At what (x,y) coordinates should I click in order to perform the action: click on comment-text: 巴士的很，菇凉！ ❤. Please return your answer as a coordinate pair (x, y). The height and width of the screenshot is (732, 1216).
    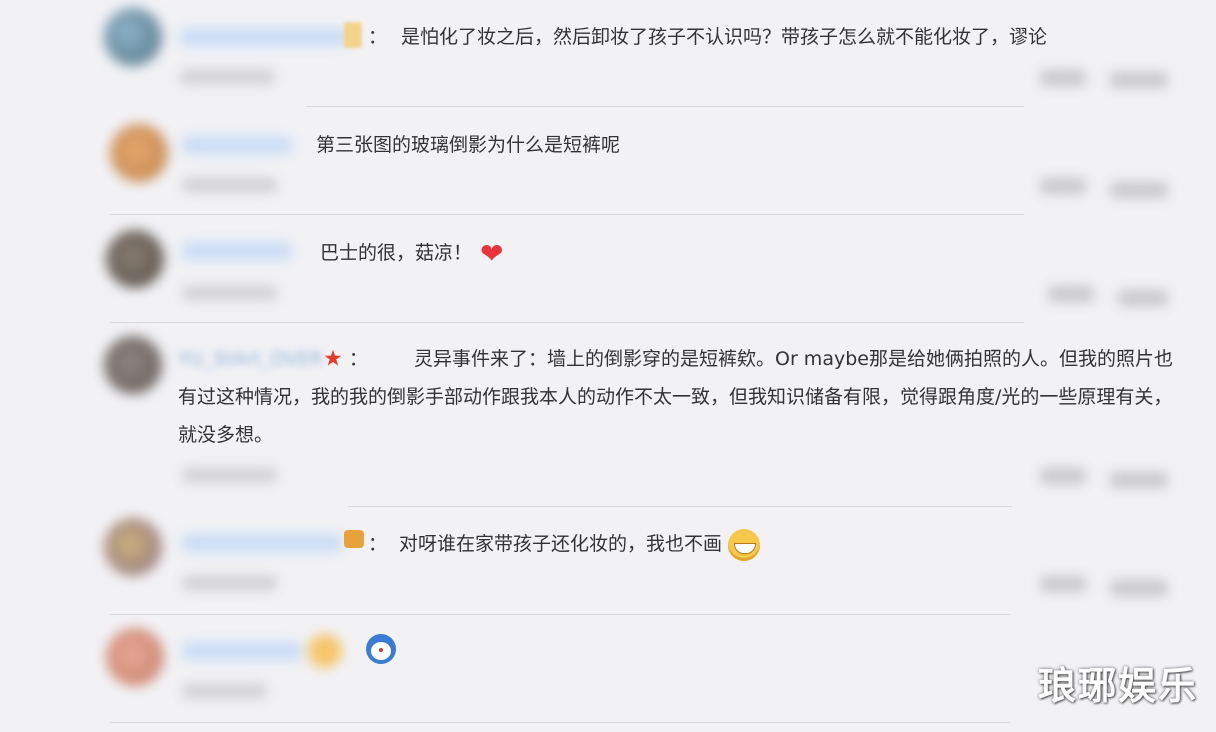
    Looking at the image, I should click on (411, 253).